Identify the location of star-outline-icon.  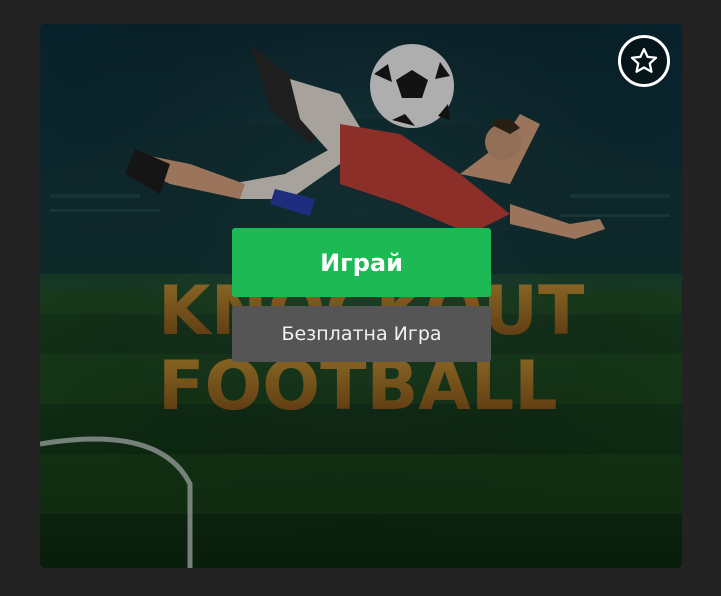
(644, 60).